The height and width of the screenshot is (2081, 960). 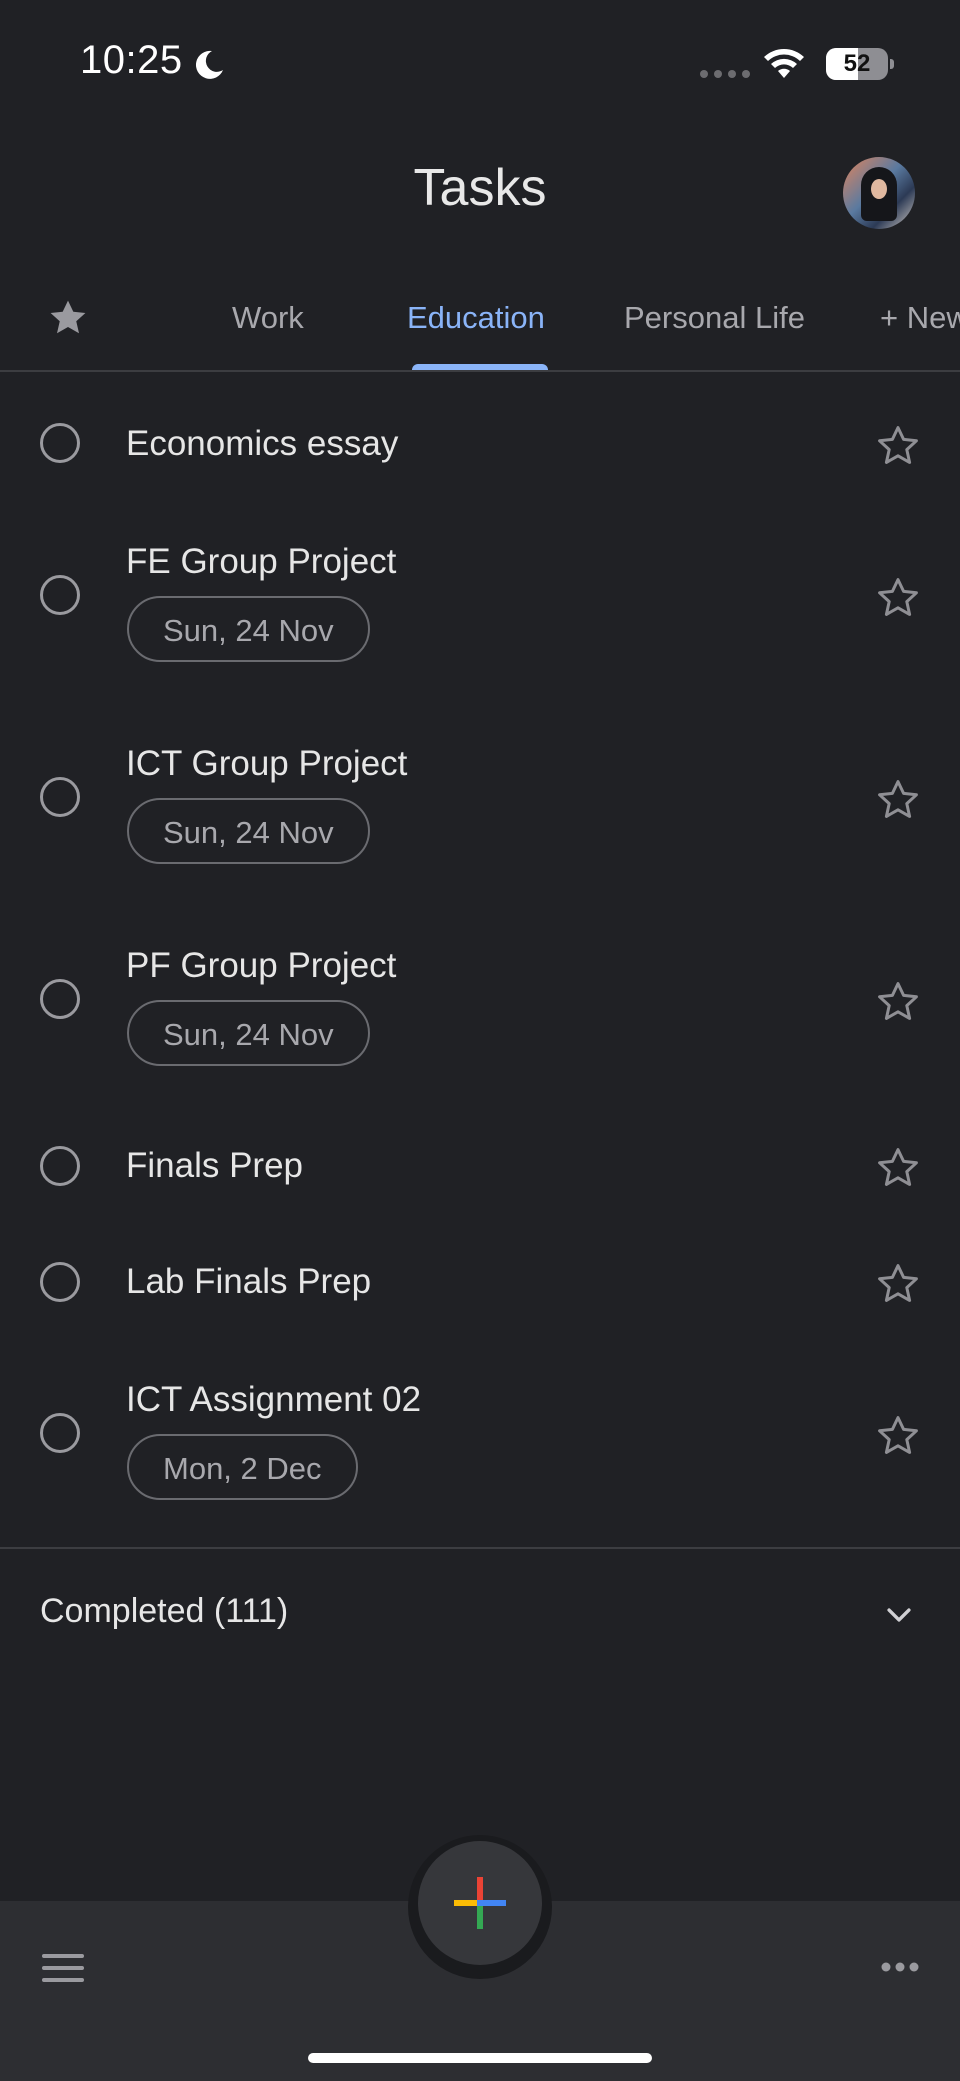 I want to click on task-item: Lab Finals Prep, so click(x=480, y=1283).